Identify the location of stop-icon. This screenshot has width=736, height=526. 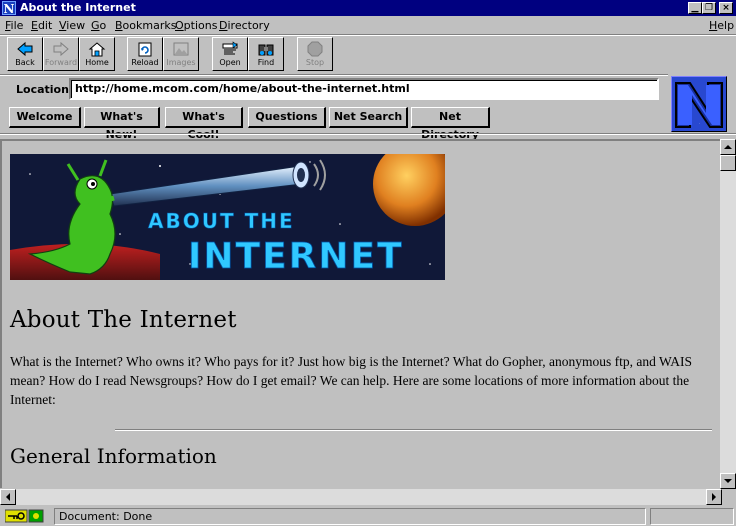
(315, 49).